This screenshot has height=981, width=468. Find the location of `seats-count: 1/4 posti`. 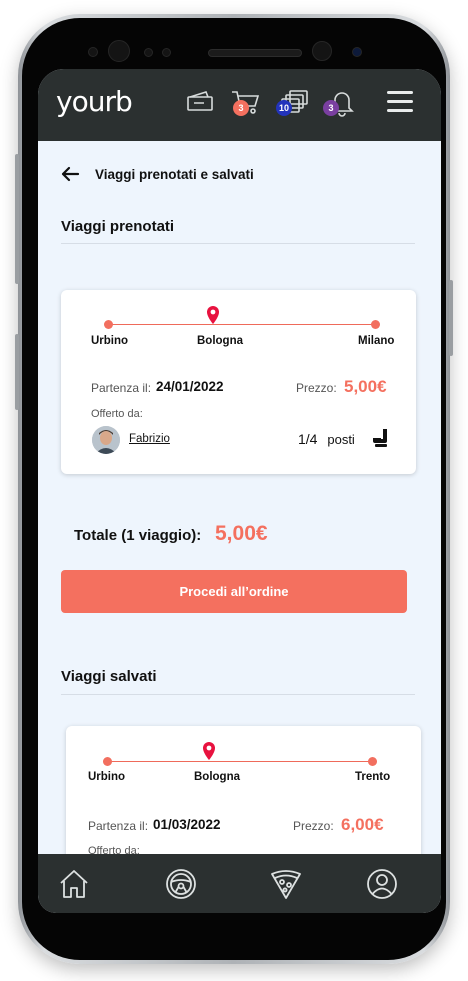

seats-count: 1/4 posti is located at coordinates (326, 439).